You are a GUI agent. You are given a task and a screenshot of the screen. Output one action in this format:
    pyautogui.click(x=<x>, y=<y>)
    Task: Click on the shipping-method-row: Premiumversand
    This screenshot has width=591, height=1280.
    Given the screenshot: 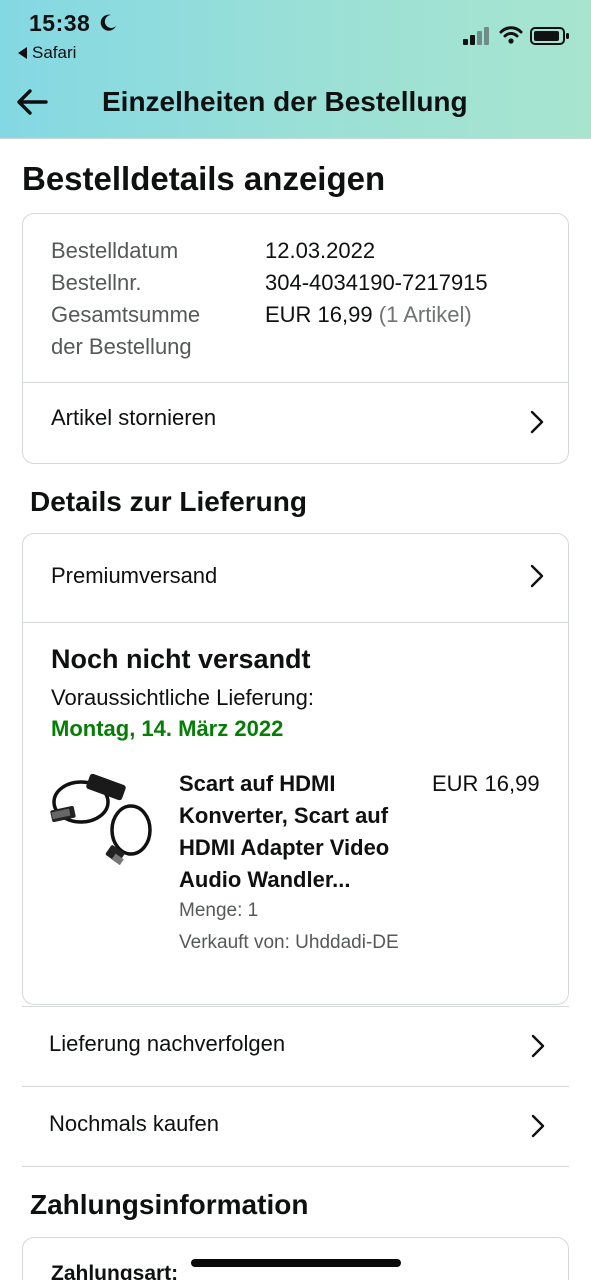 What is the action you would take?
    pyautogui.click(x=295, y=578)
    